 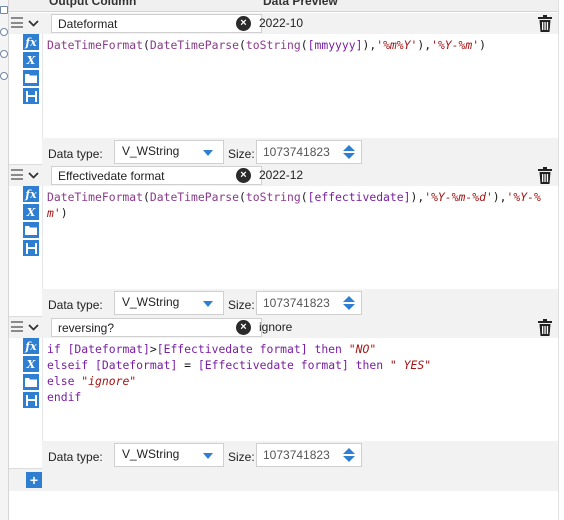 I want to click on gutter-annotation-icon, so click(x=4, y=32).